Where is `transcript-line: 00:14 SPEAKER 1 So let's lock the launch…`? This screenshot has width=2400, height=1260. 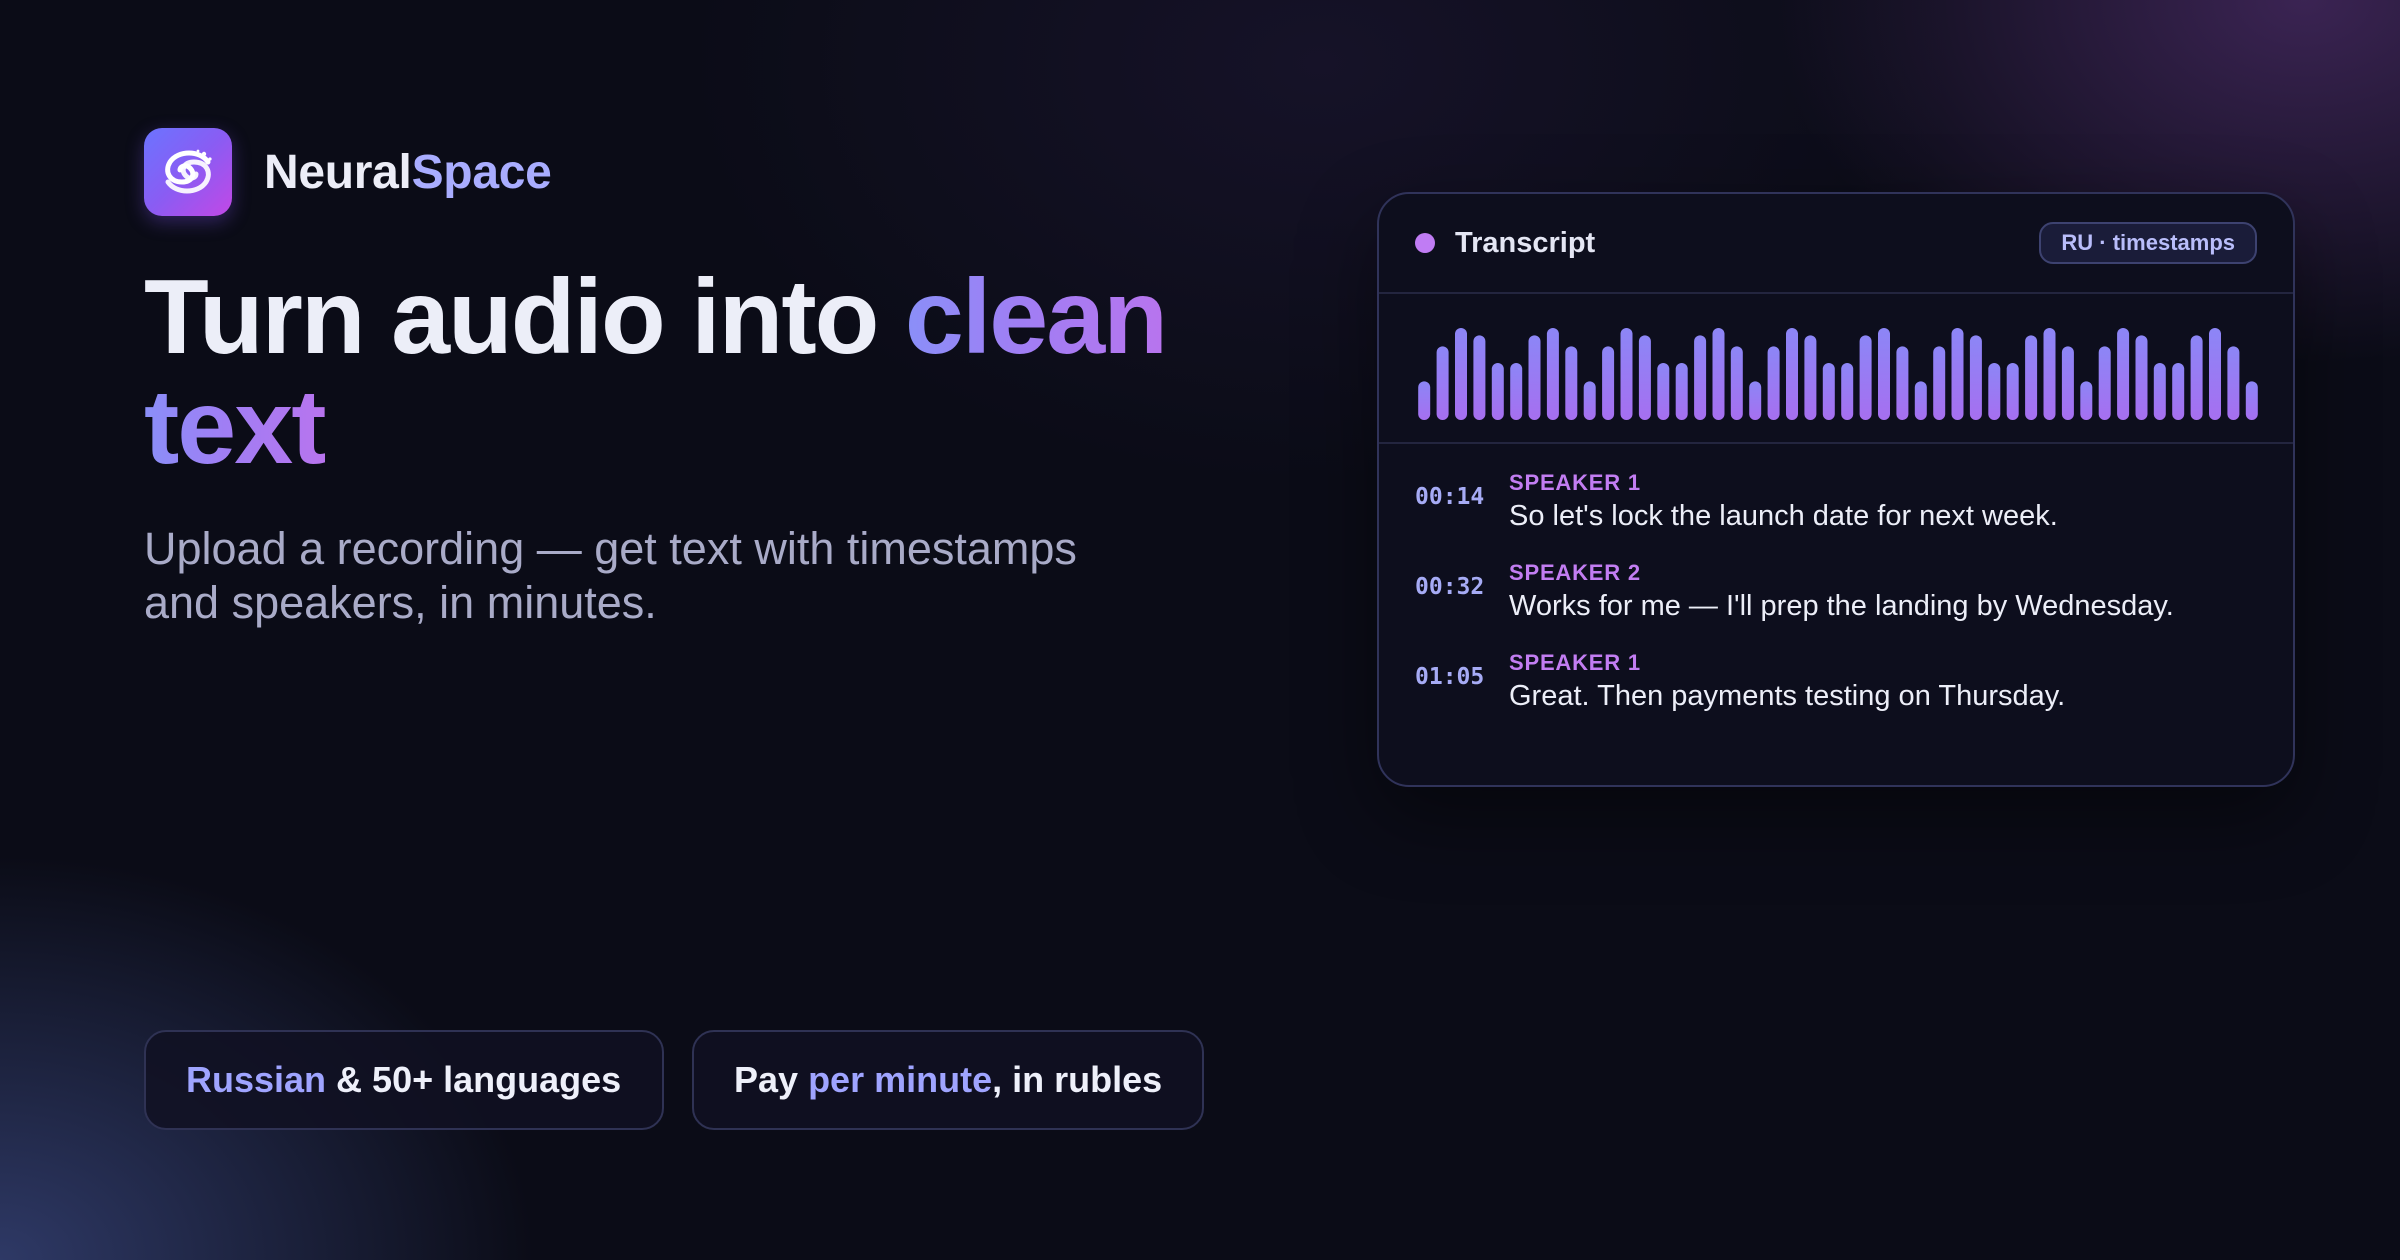
transcript-line: 00:14 SPEAKER 1 So let's lock the launch… is located at coordinates (1836, 503).